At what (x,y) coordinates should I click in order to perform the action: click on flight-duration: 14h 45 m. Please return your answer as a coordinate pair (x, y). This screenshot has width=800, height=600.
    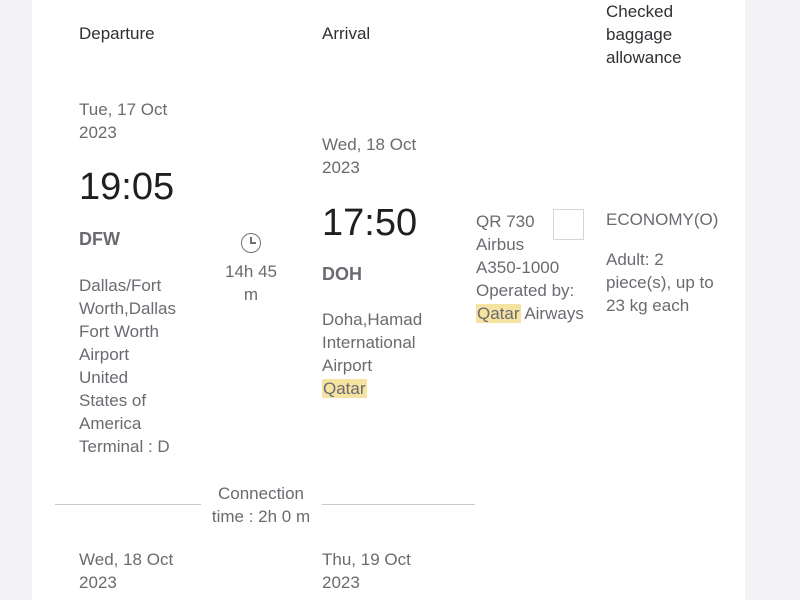
    Looking at the image, I should click on (251, 283).